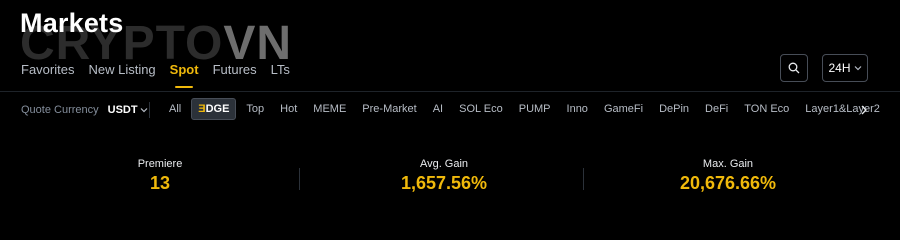 The image size is (900, 240). I want to click on category-hot: Hot, so click(288, 109).